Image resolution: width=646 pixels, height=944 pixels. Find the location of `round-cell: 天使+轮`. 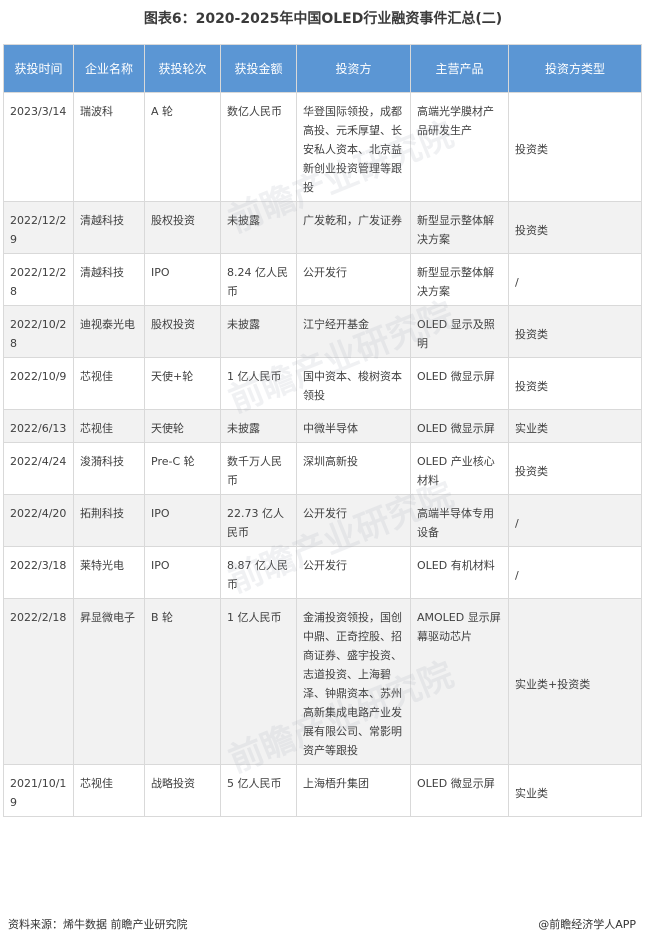

round-cell: 天使+轮 is located at coordinates (182, 383).